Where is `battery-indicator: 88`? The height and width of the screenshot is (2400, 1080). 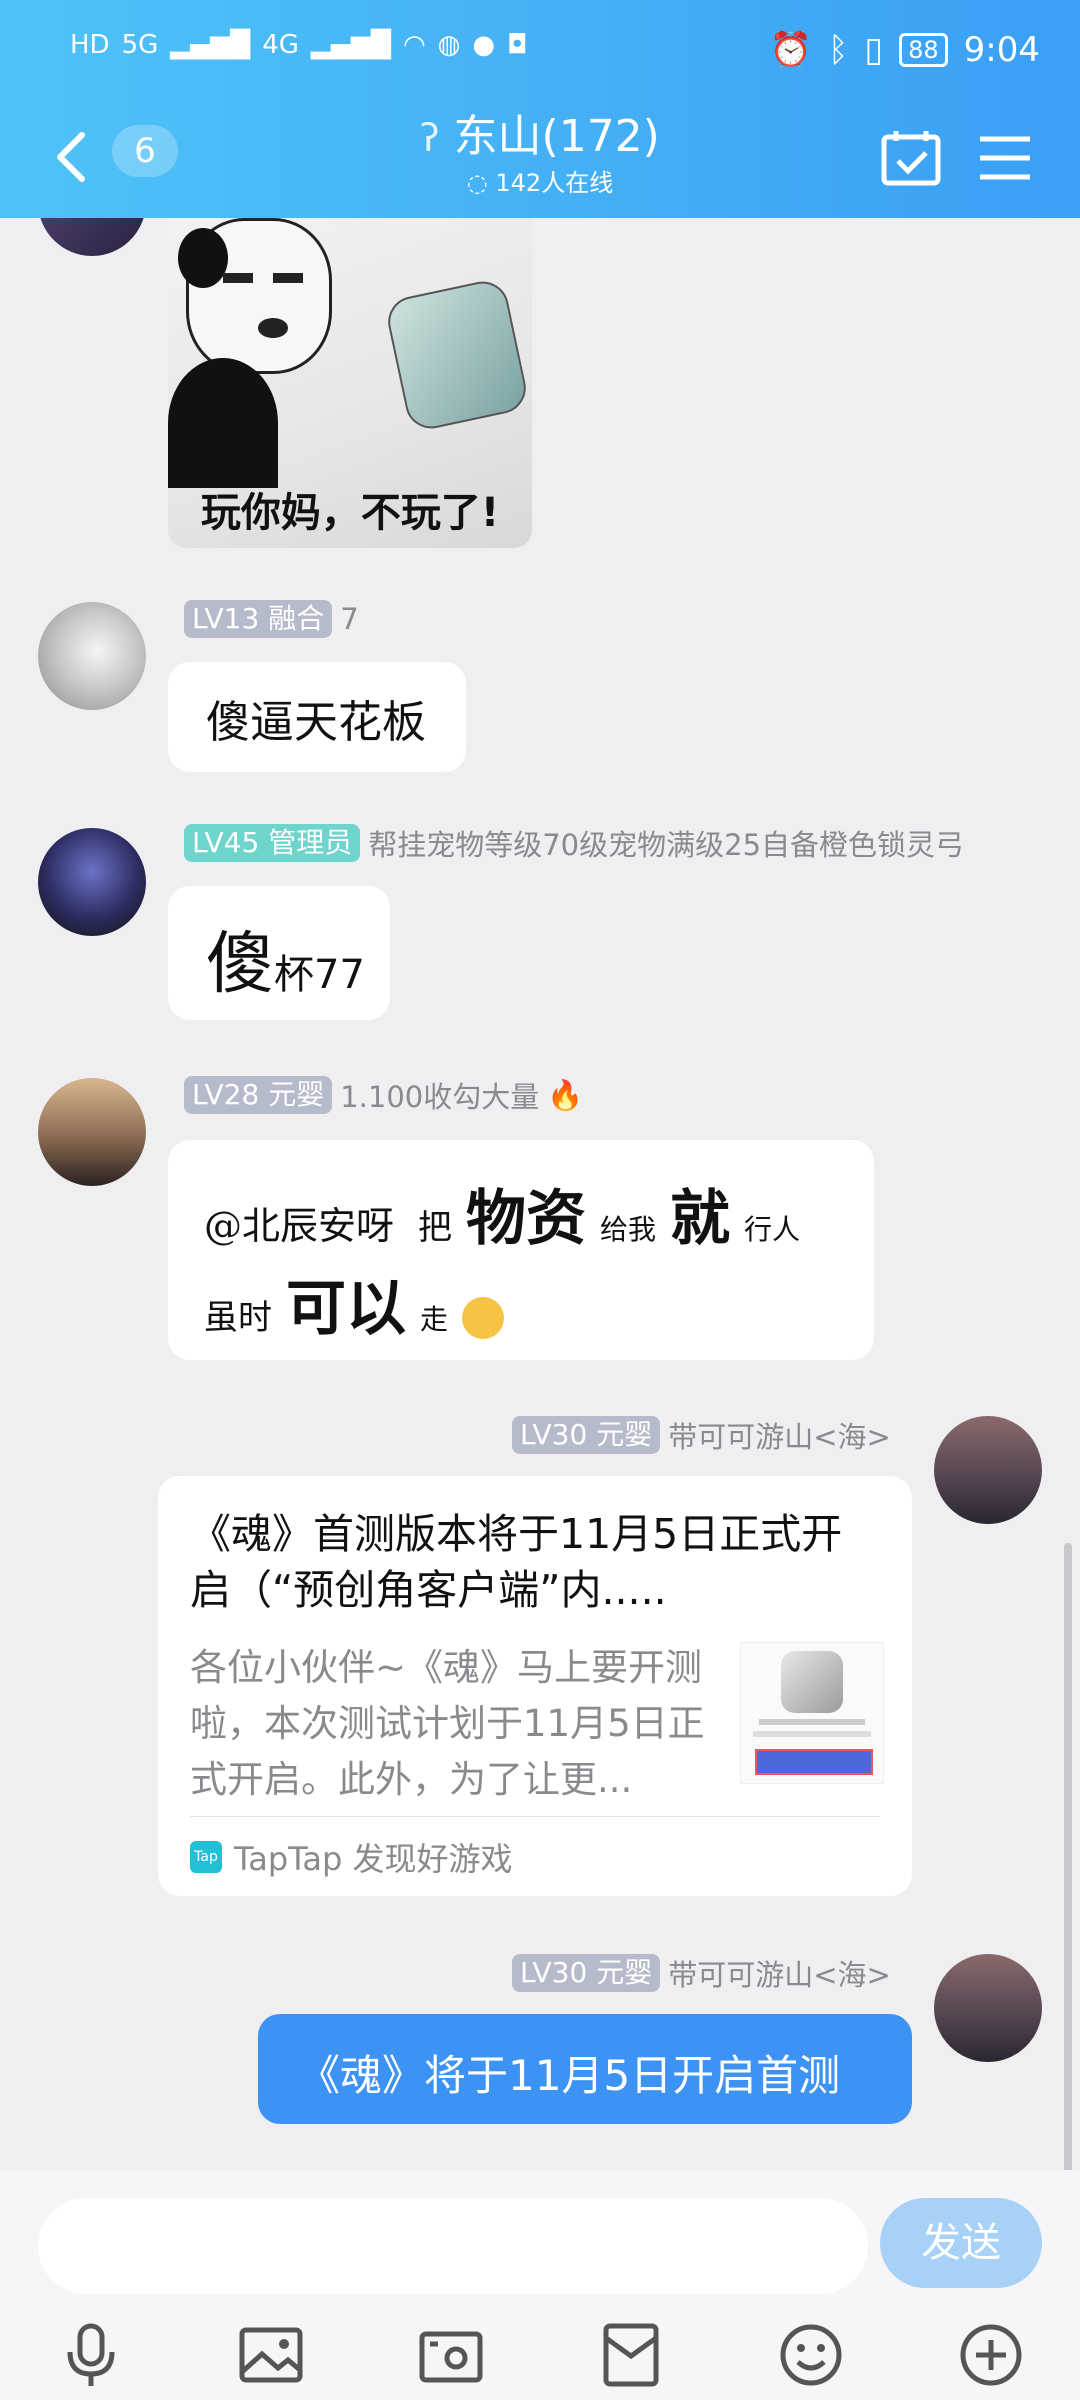 battery-indicator: 88 is located at coordinates (923, 50).